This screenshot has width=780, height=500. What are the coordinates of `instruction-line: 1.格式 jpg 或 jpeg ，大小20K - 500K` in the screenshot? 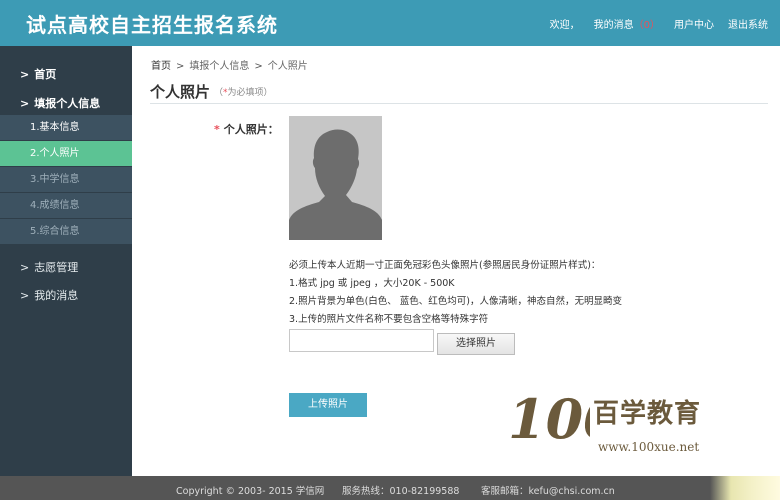 It's located at (372, 283).